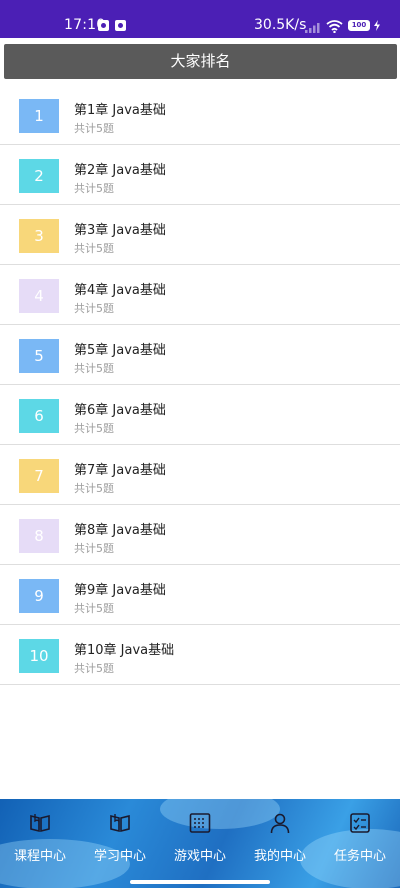 This screenshot has height=888, width=400. I want to click on grid-icon, so click(200, 823).